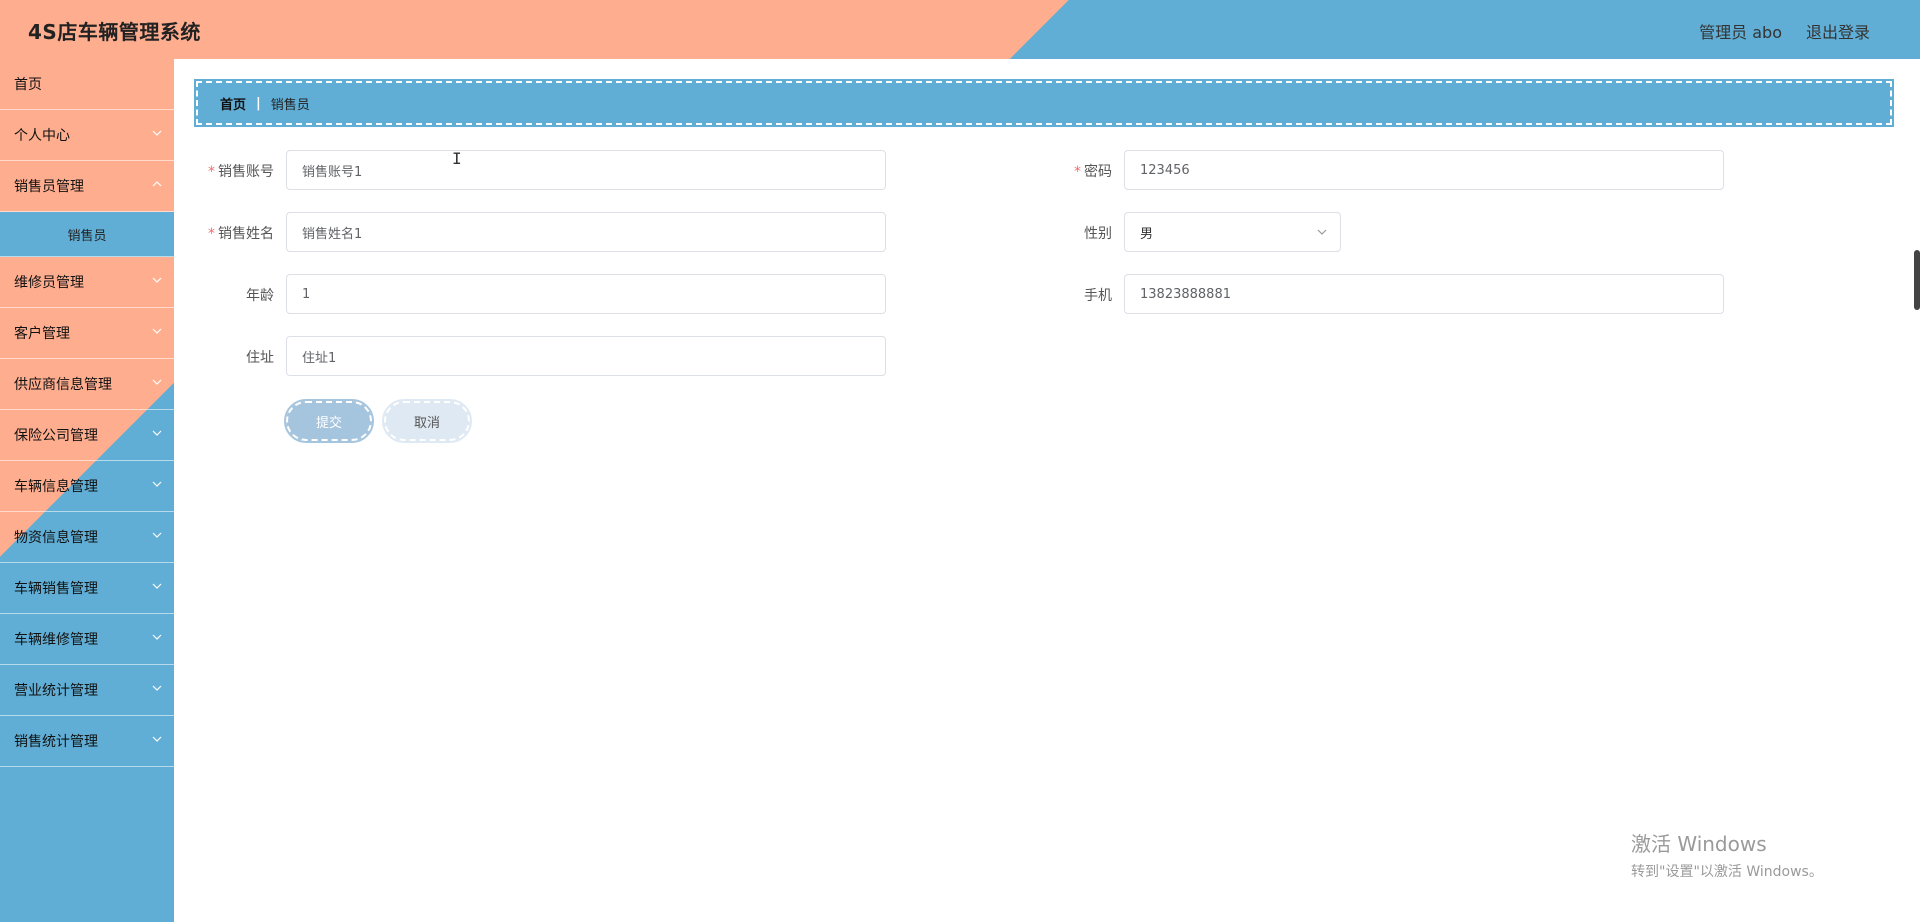  I want to click on sidebar-item-vehicle-repair-management: 车辆维修管理, so click(87, 639).